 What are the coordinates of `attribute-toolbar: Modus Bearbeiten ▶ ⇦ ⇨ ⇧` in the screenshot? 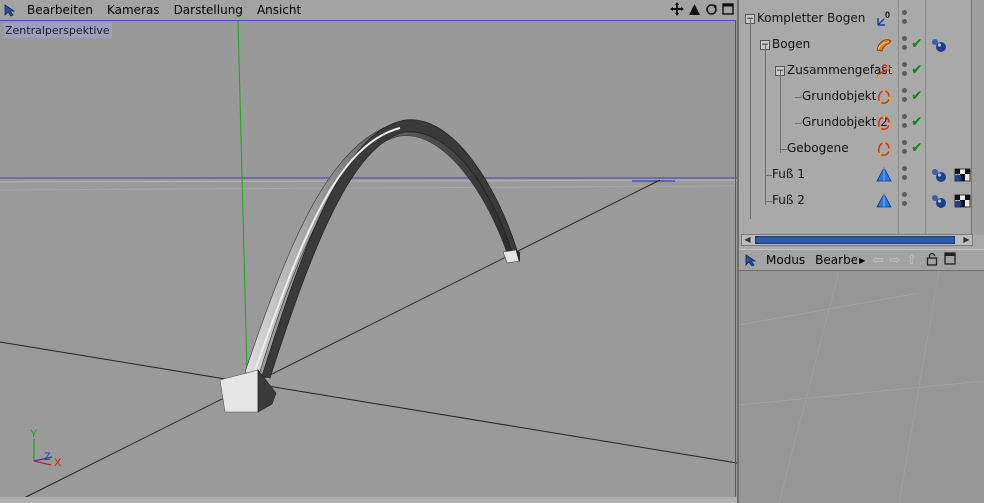 It's located at (861, 260).